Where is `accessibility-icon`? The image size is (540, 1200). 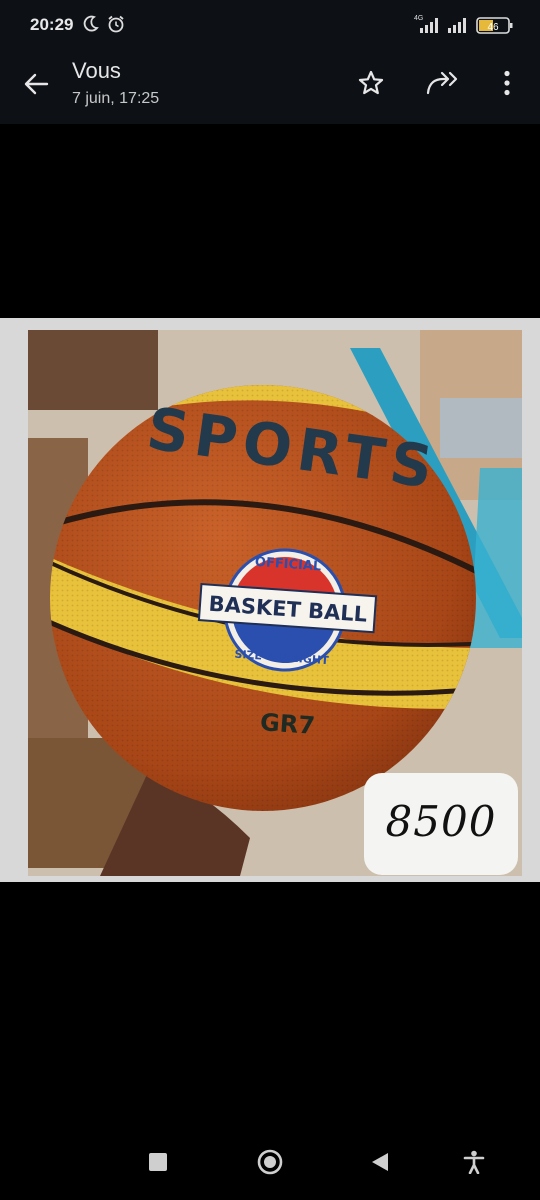 accessibility-icon is located at coordinates (474, 1164).